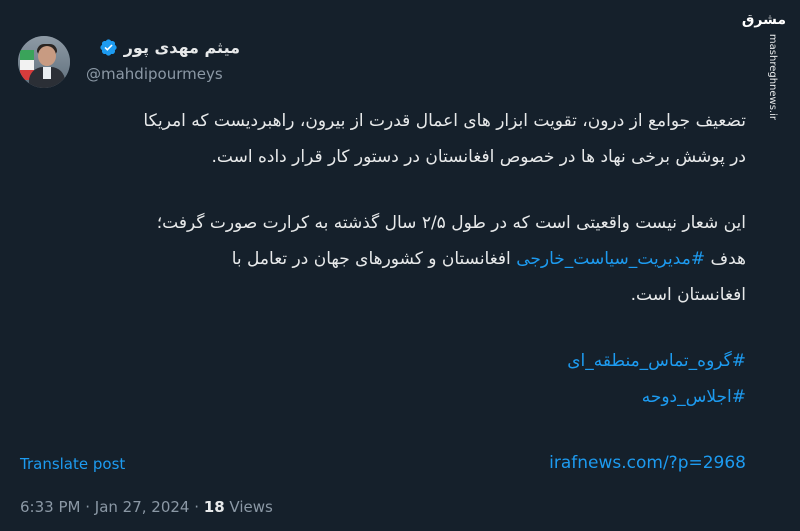 The width and height of the screenshot is (800, 531). Describe the element at coordinates (688, 295) in the screenshot. I see `tweet-line: افغانستان است.` at that location.